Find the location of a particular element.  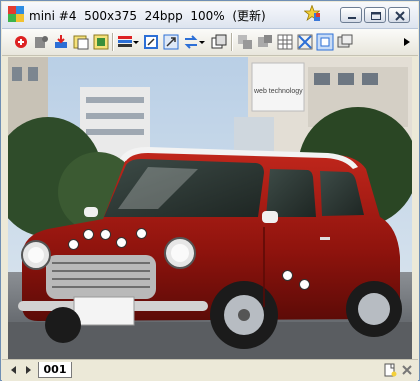

title-bar: mini #4 500x375 24bpp 100% (更新) is located at coordinates (210, 15).